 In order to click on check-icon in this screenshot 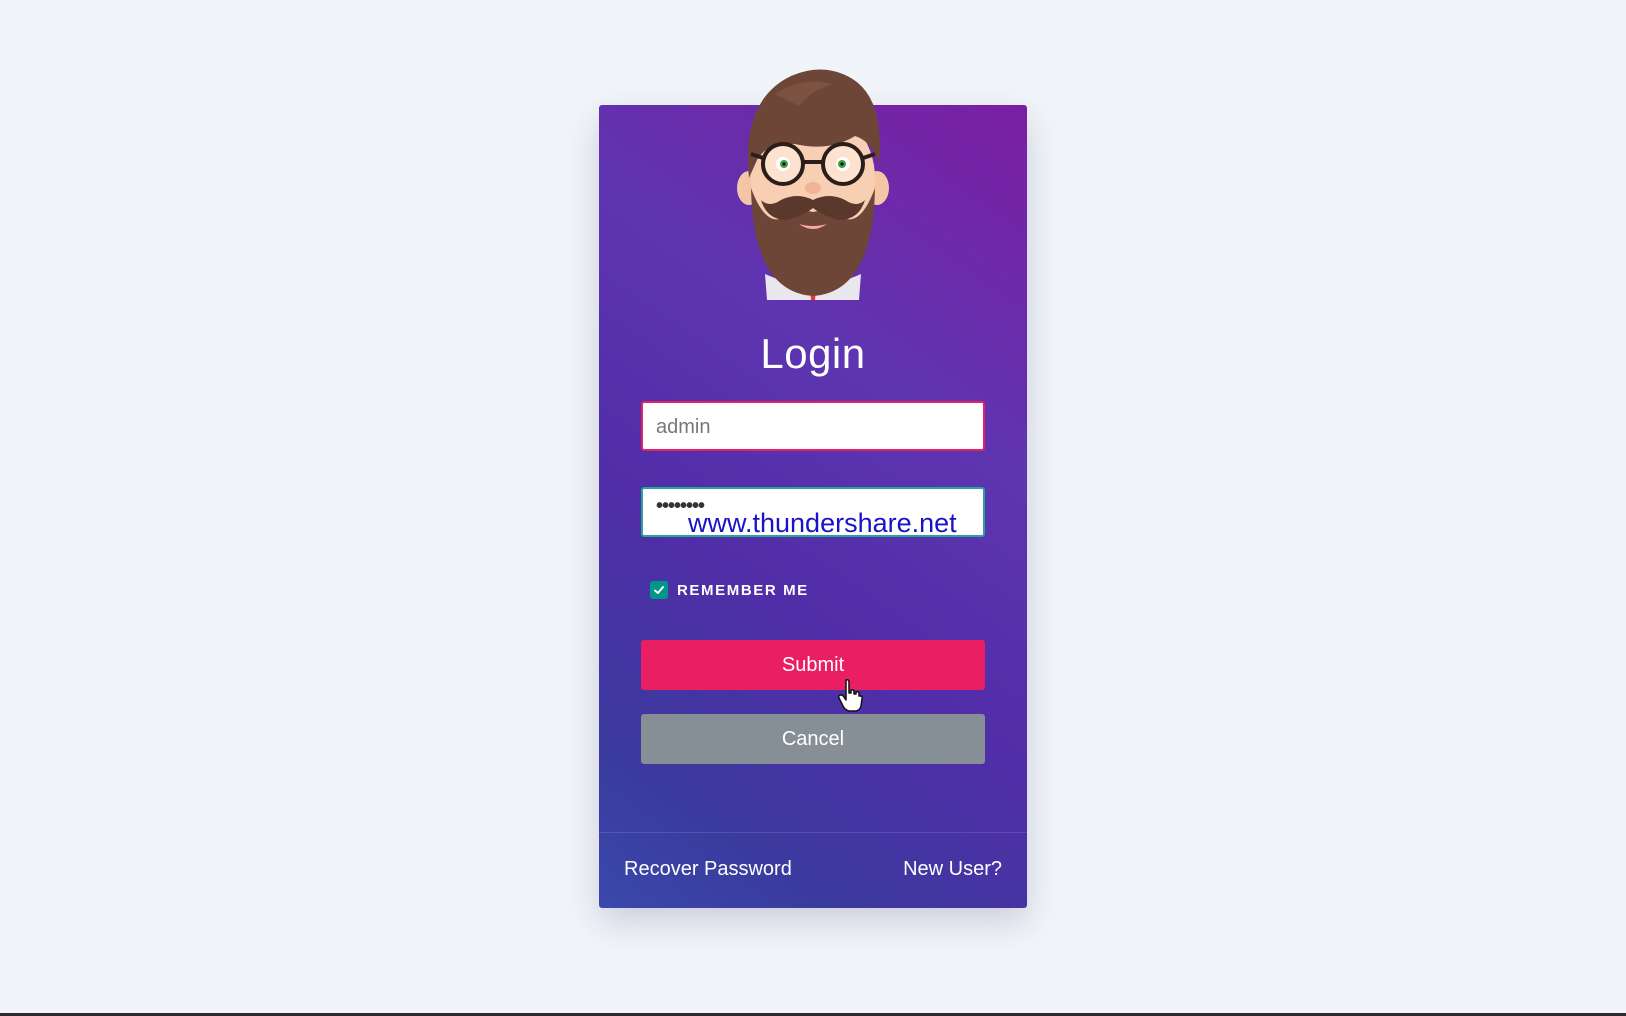, I will do `click(659, 590)`.